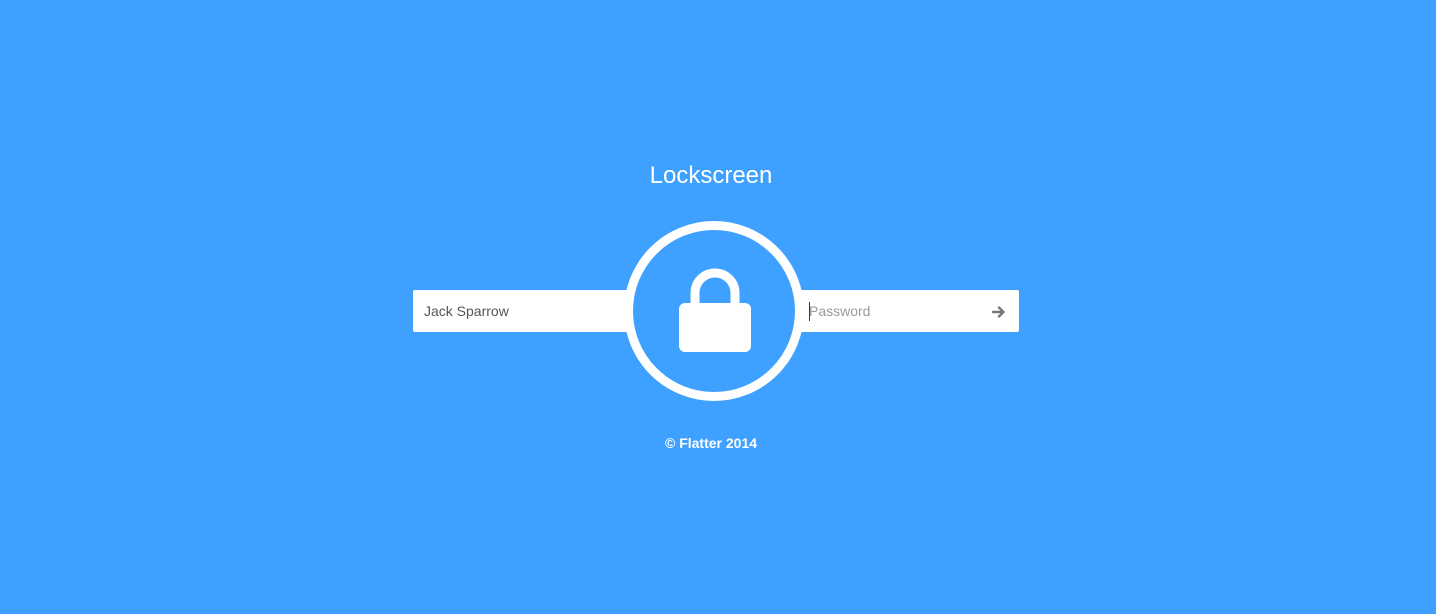 Image resolution: width=1436 pixels, height=614 pixels. I want to click on copyright-footer: © Flatter 2014, so click(711, 443).